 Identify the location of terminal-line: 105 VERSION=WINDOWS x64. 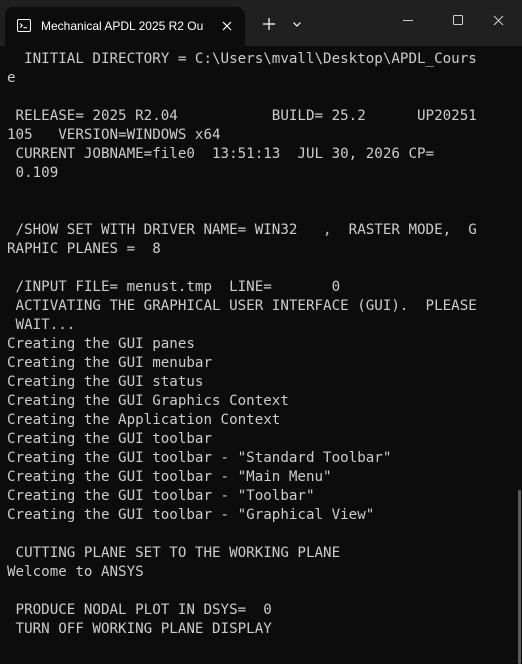
(114, 135).